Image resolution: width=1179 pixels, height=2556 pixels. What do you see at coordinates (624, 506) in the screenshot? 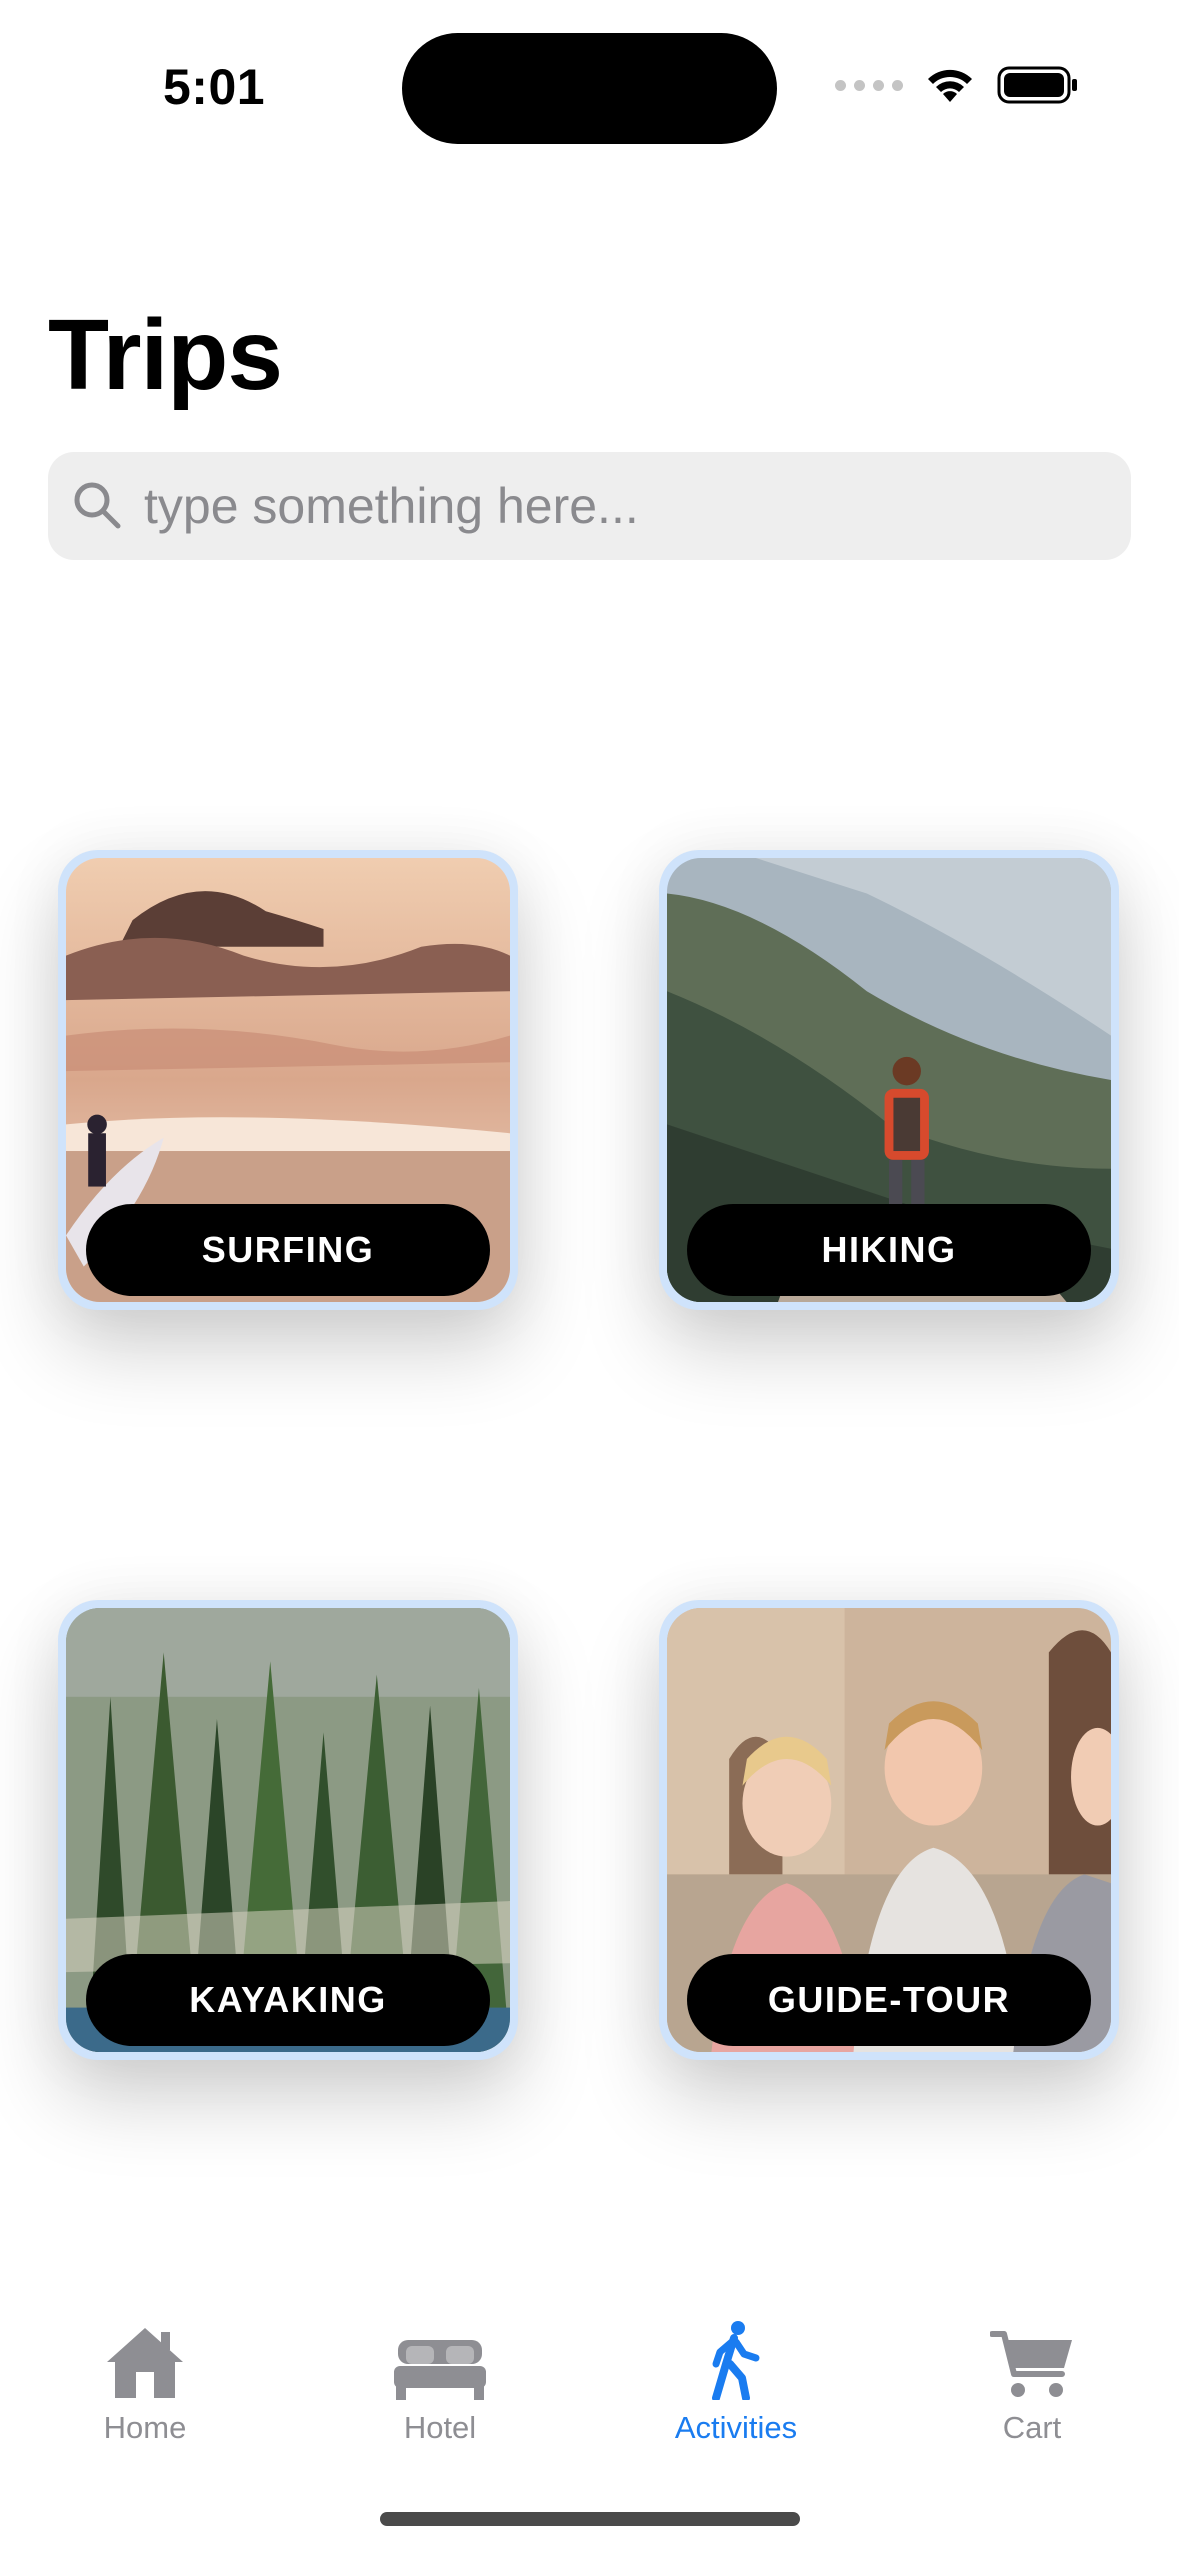
I see `search-input` at bounding box center [624, 506].